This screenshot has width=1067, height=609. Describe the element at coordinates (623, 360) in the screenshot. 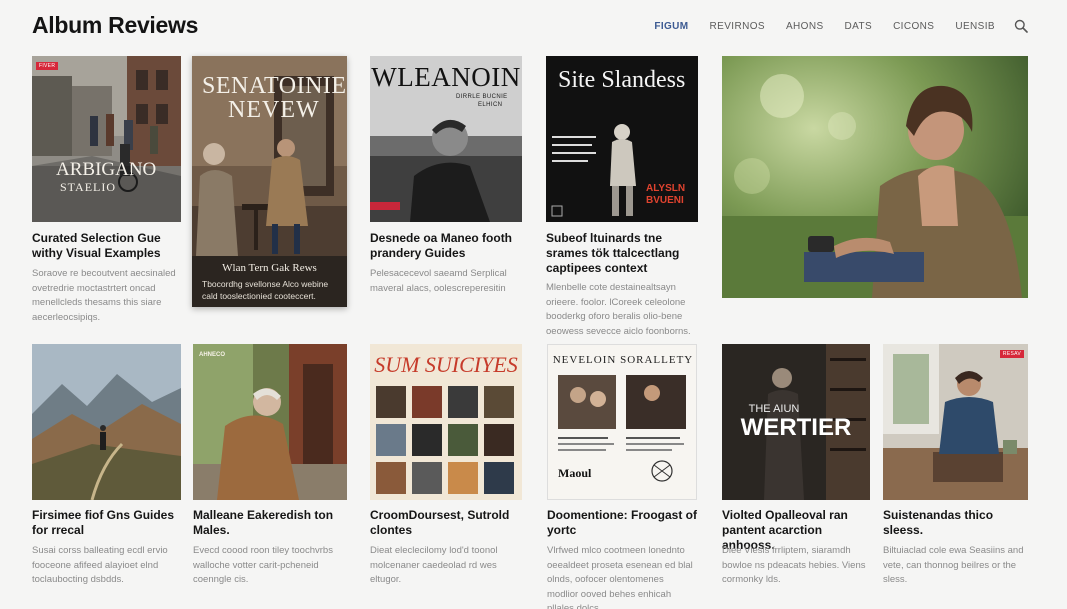

I see `cover-title: NEVELOIN SORALLETY` at that location.